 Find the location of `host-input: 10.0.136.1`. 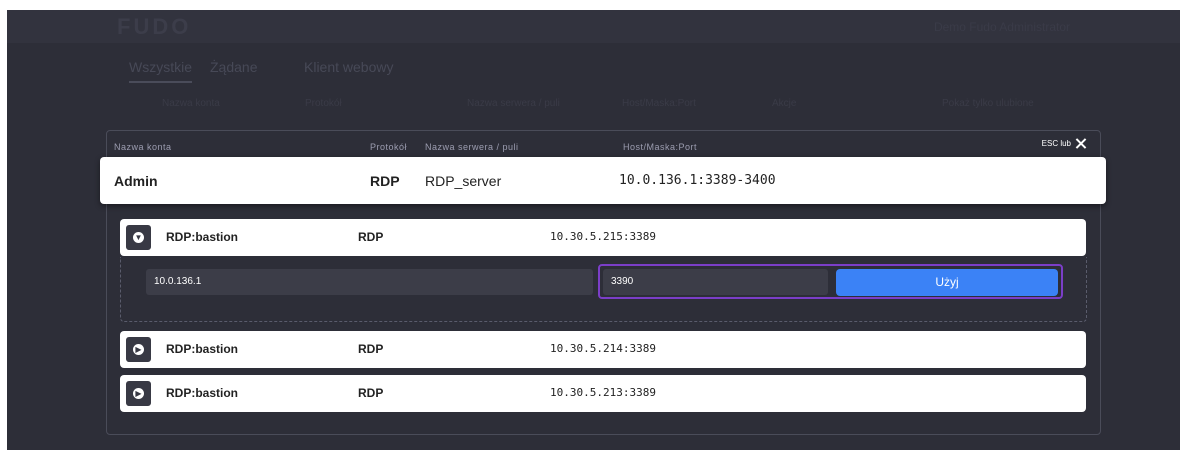

host-input: 10.0.136.1 is located at coordinates (369, 282).